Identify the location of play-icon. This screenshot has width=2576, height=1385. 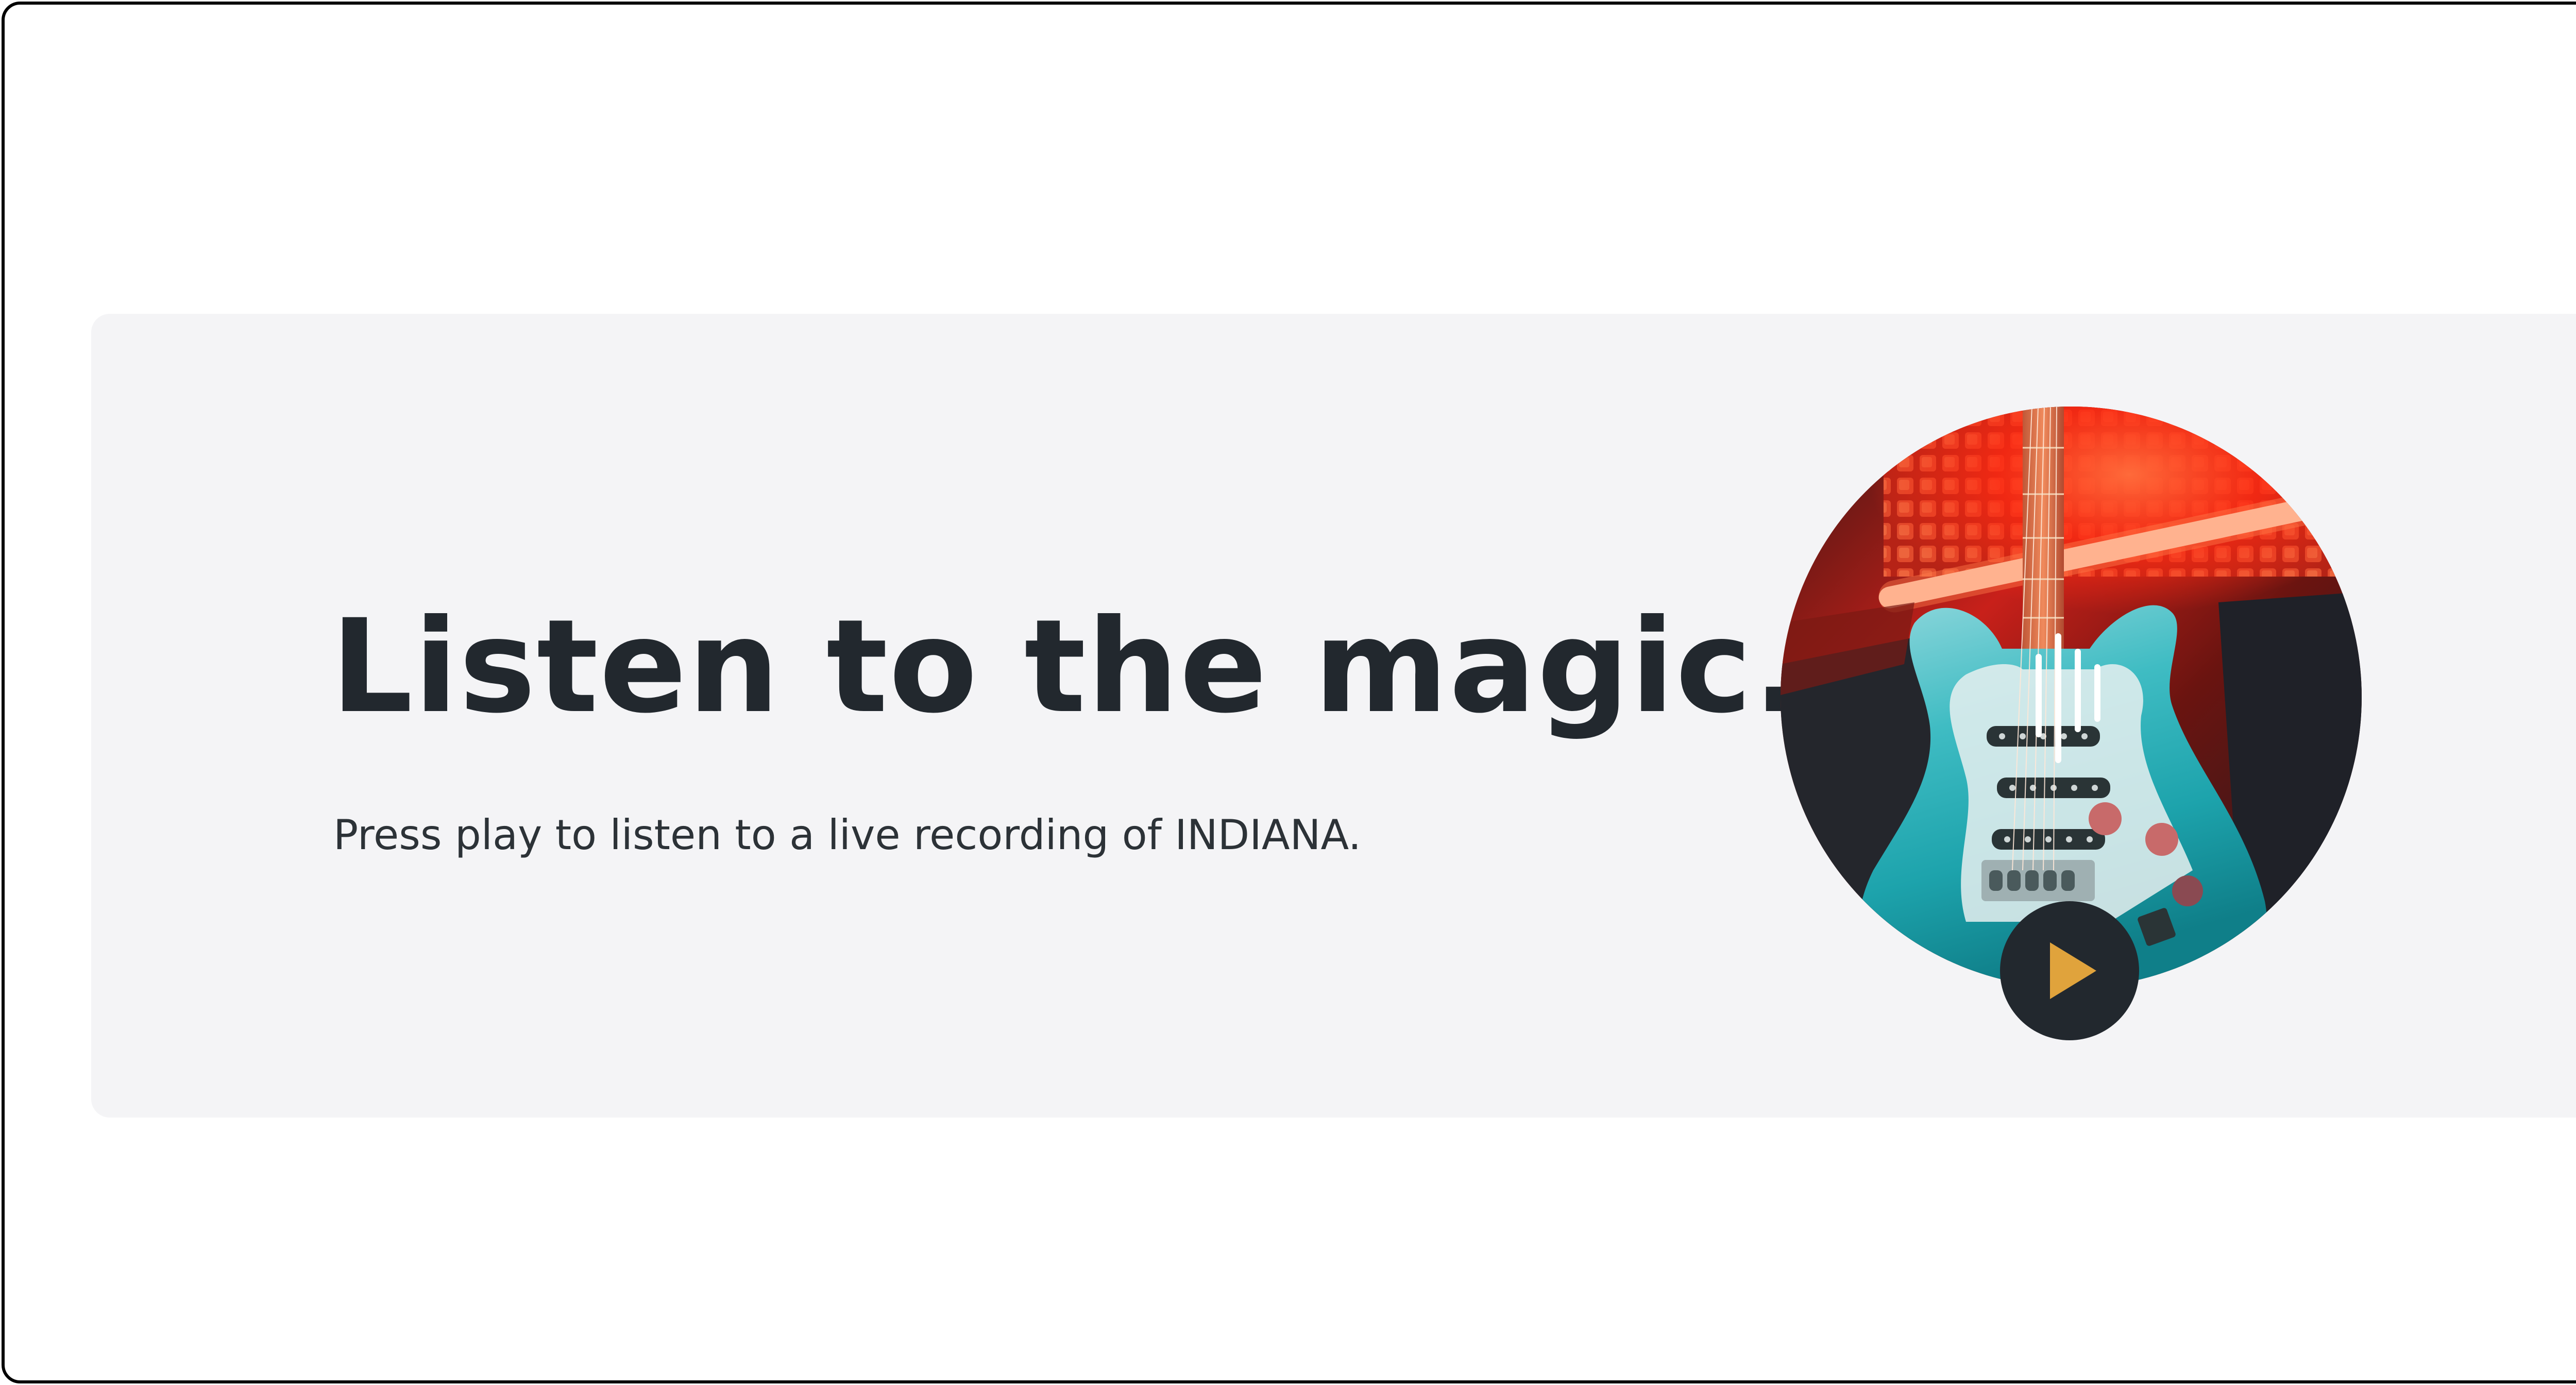
(2073, 970).